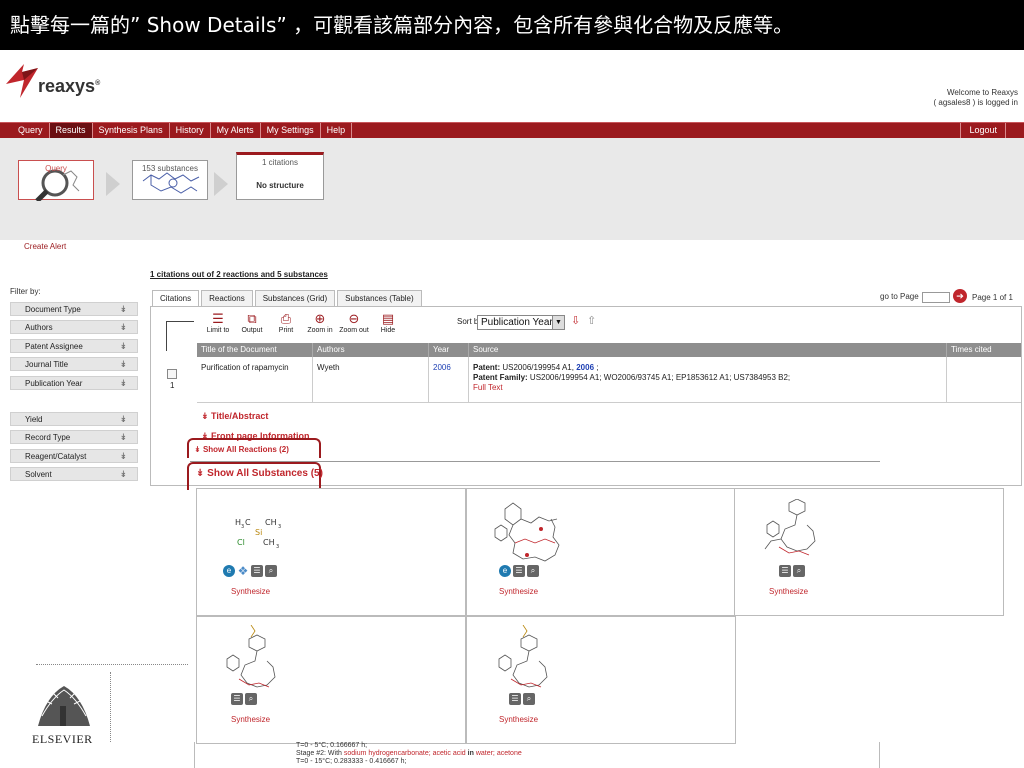 This screenshot has height=768, width=1024. What do you see at coordinates (405, 753) in the screenshot?
I see `stage-2-reagents: sodium hydrogencarbonate; acetic acid` at bounding box center [405, 753].